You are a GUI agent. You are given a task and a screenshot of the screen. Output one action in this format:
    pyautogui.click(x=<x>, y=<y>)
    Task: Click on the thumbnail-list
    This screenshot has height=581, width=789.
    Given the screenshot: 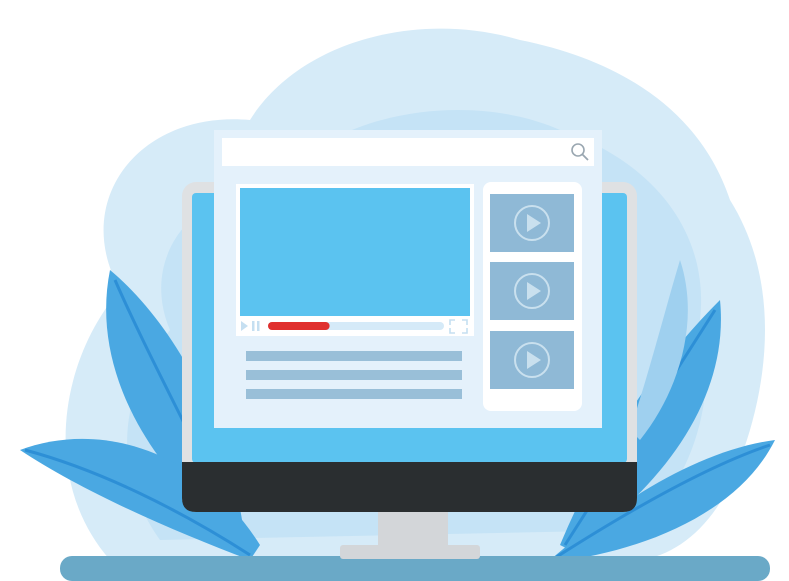 What is the action you would take?
    pyautogui.click(x=532, y=291)
    